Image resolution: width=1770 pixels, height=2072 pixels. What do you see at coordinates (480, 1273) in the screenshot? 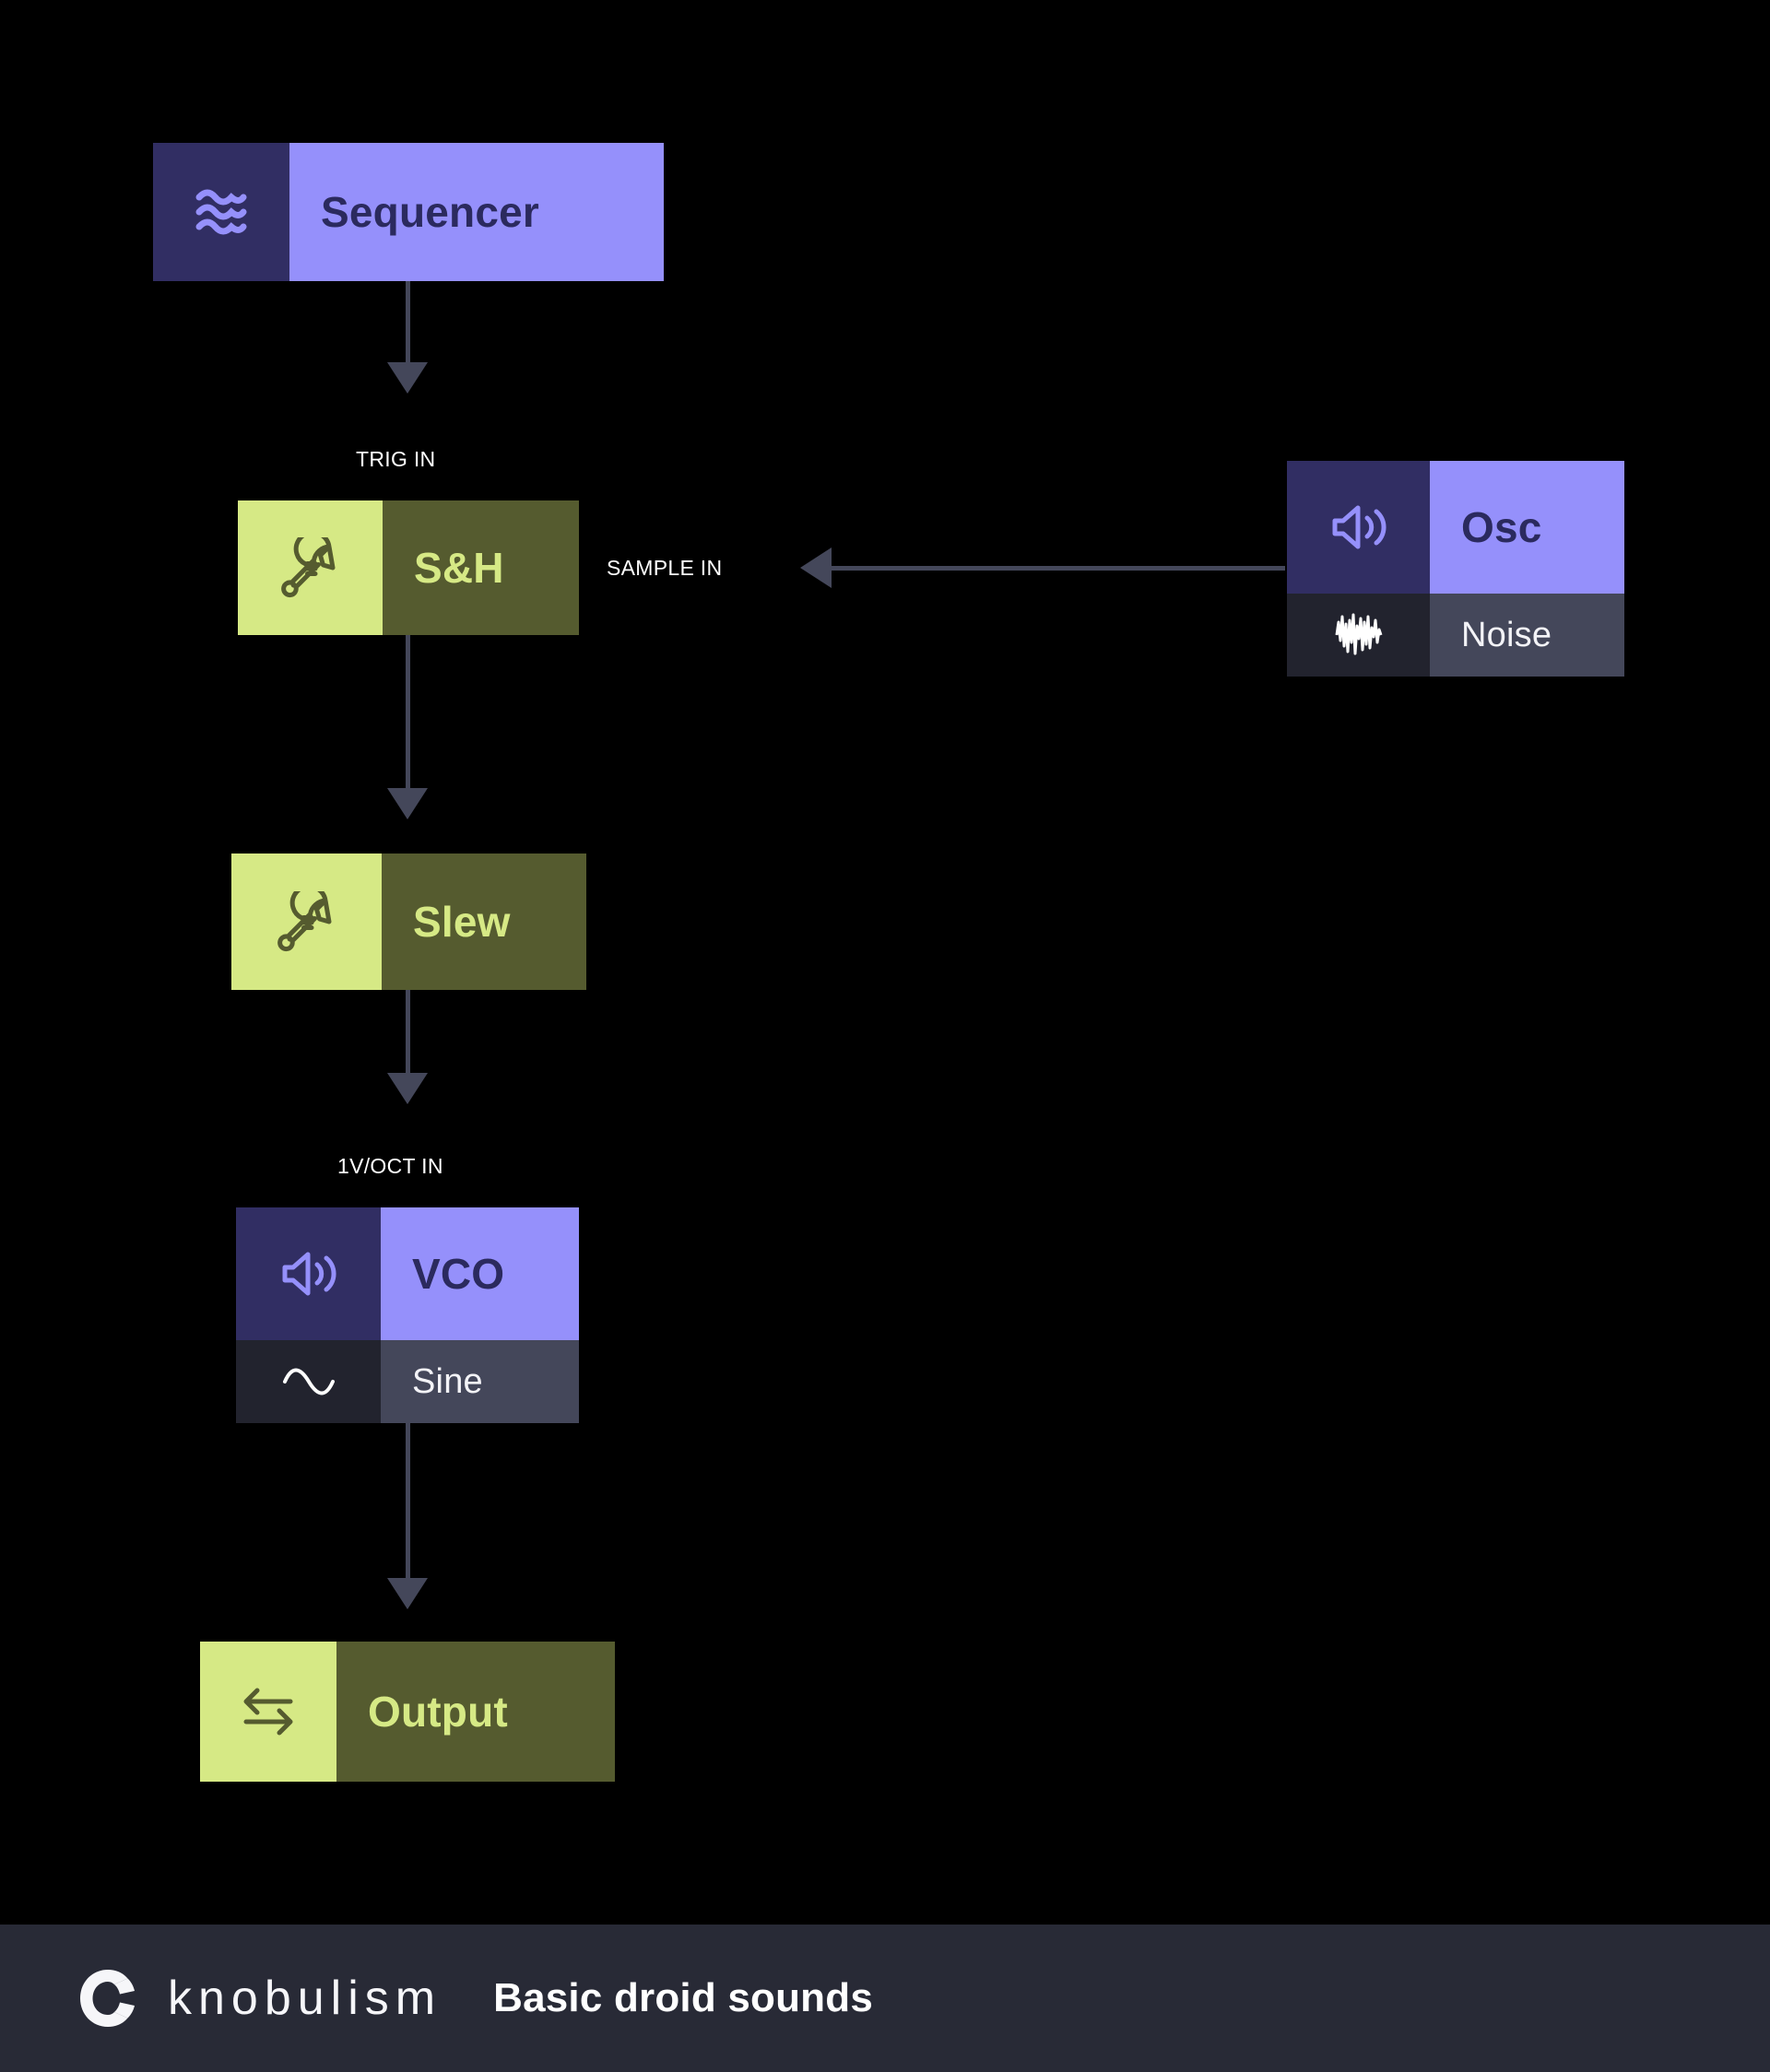
I see `module-vco-label: VCO` at bounding box center [480, 1273].